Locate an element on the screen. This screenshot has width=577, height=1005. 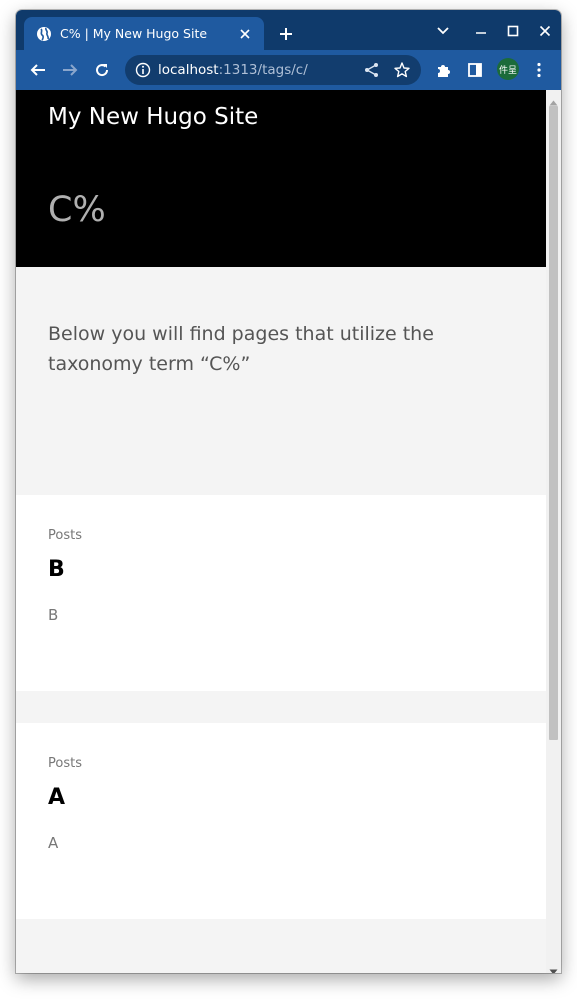
browser-tab: C% | My New Hugo Site is located at coordinates (144, 33).